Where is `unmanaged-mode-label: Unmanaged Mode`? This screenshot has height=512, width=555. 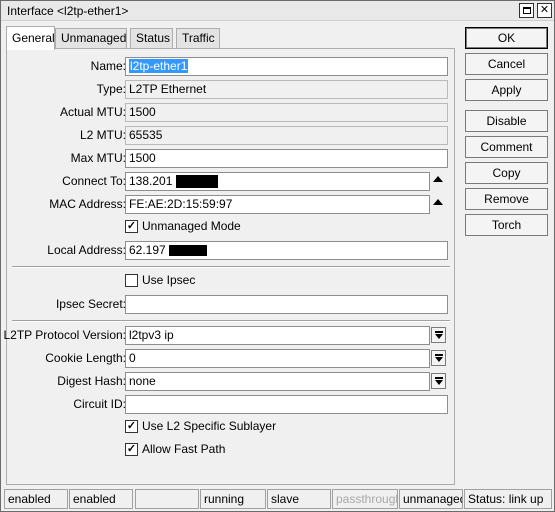 unmanaged-mode-label: Unmanaged Mode is located at coordinates (191, 226).